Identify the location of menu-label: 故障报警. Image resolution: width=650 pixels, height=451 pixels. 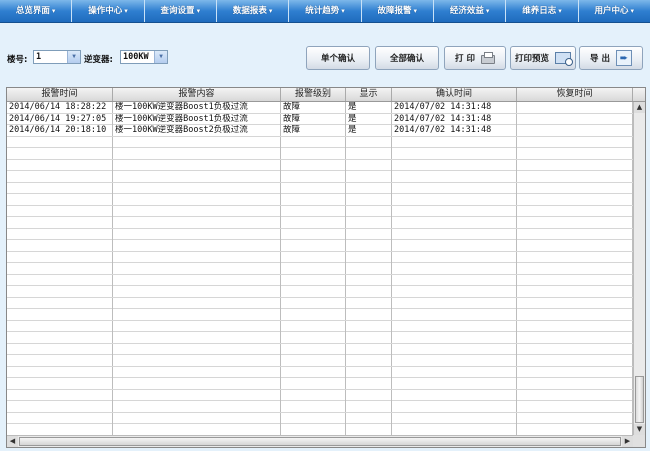
(394, 11).